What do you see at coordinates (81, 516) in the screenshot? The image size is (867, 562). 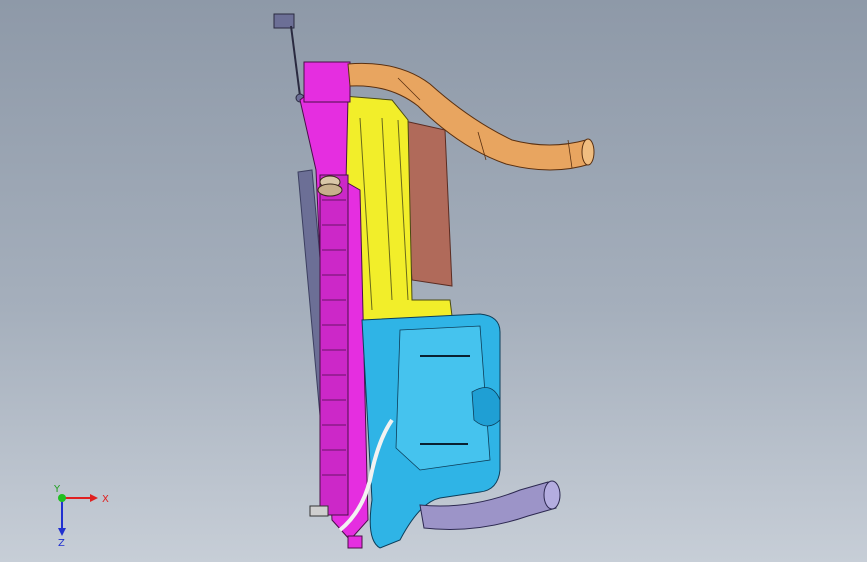 I see `axis-triad: X Y Z` at bounding box center [81, 516].